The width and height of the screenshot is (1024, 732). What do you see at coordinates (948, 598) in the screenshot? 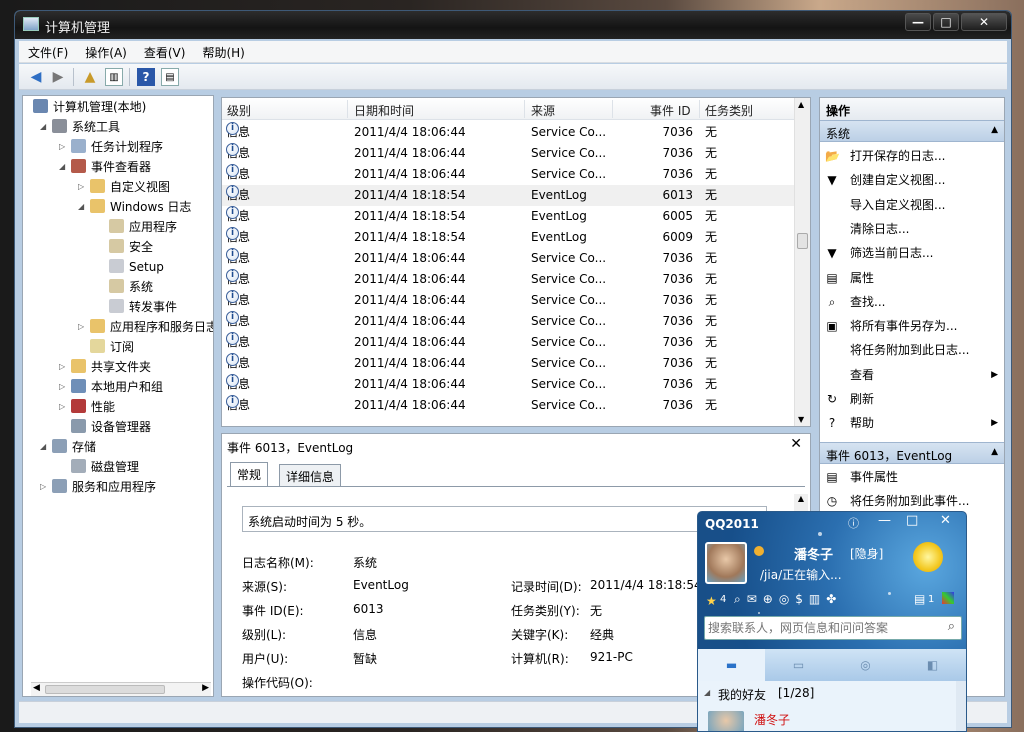
I see `qq-skin-icon` at bounding box center [948, 598].